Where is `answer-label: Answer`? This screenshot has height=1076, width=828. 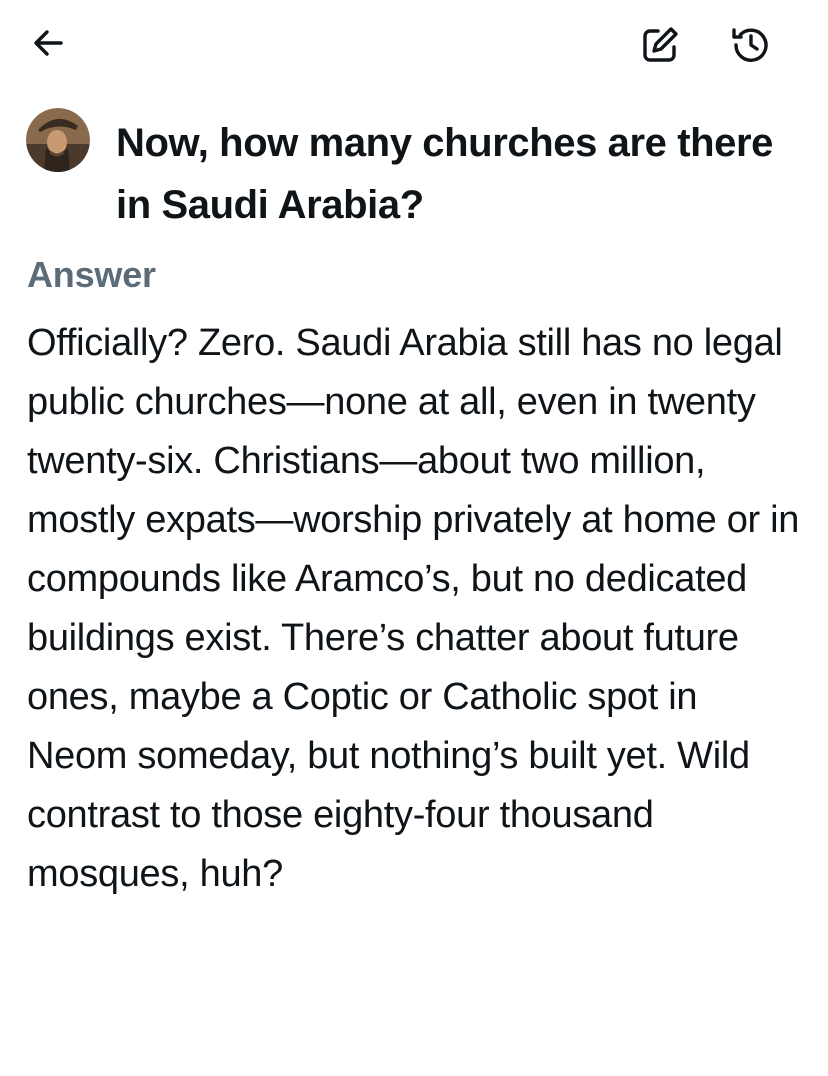
answer-label: Answer is located at coordinates (91, 274).